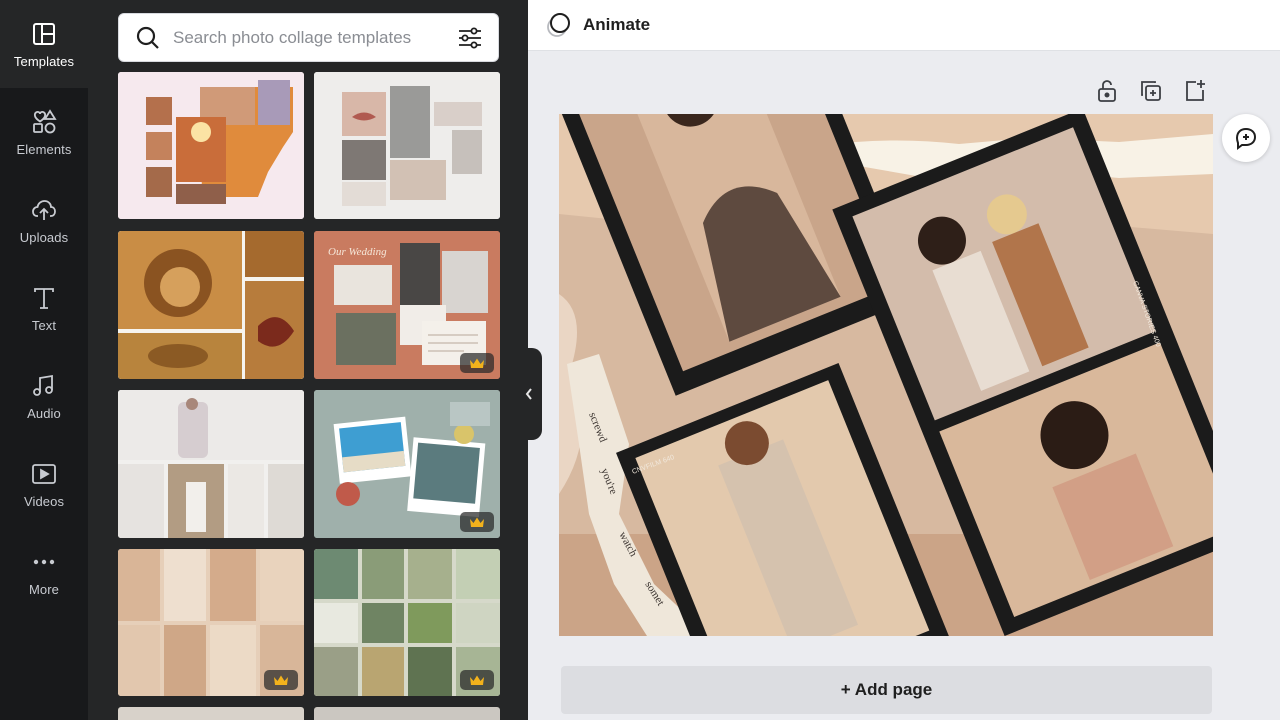 Image resolution: width=1280 pixels, height=720 pixels. Describe the element at coordinates (617, 24) in the screenshot. I see `animate-label: Animate` at that location.